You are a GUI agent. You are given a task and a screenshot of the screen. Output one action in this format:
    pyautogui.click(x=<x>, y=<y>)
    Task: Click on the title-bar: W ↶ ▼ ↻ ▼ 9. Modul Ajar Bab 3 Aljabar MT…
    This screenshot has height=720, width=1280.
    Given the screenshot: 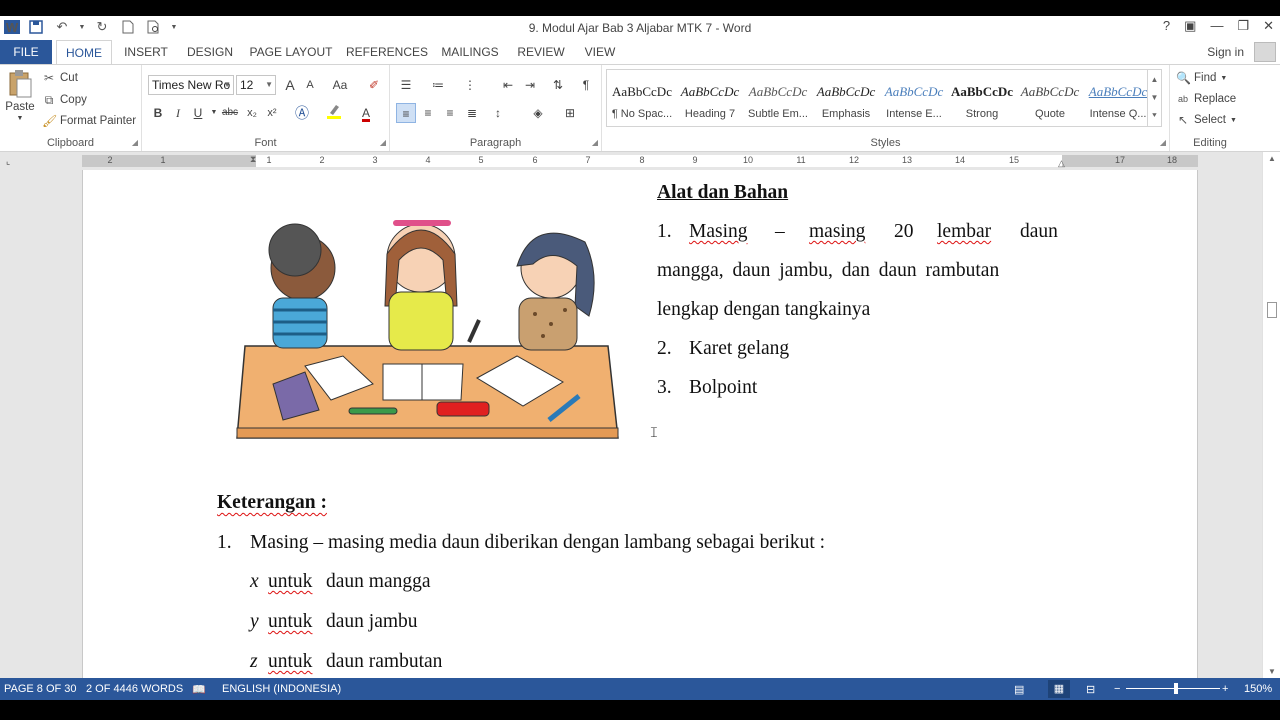 What is the action you would take?
    pyautogui.click(x=640, y=28)
    